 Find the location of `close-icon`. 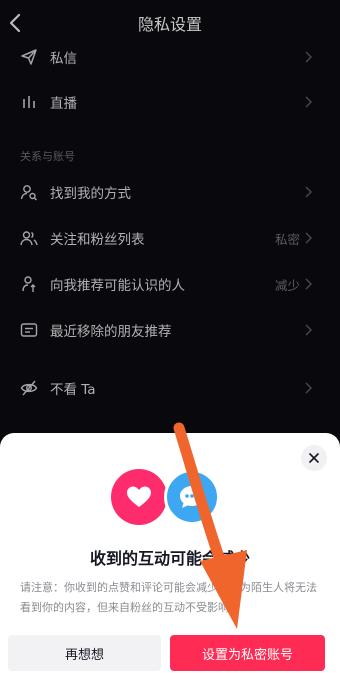

close-icon is located at coordinates (314, 458).